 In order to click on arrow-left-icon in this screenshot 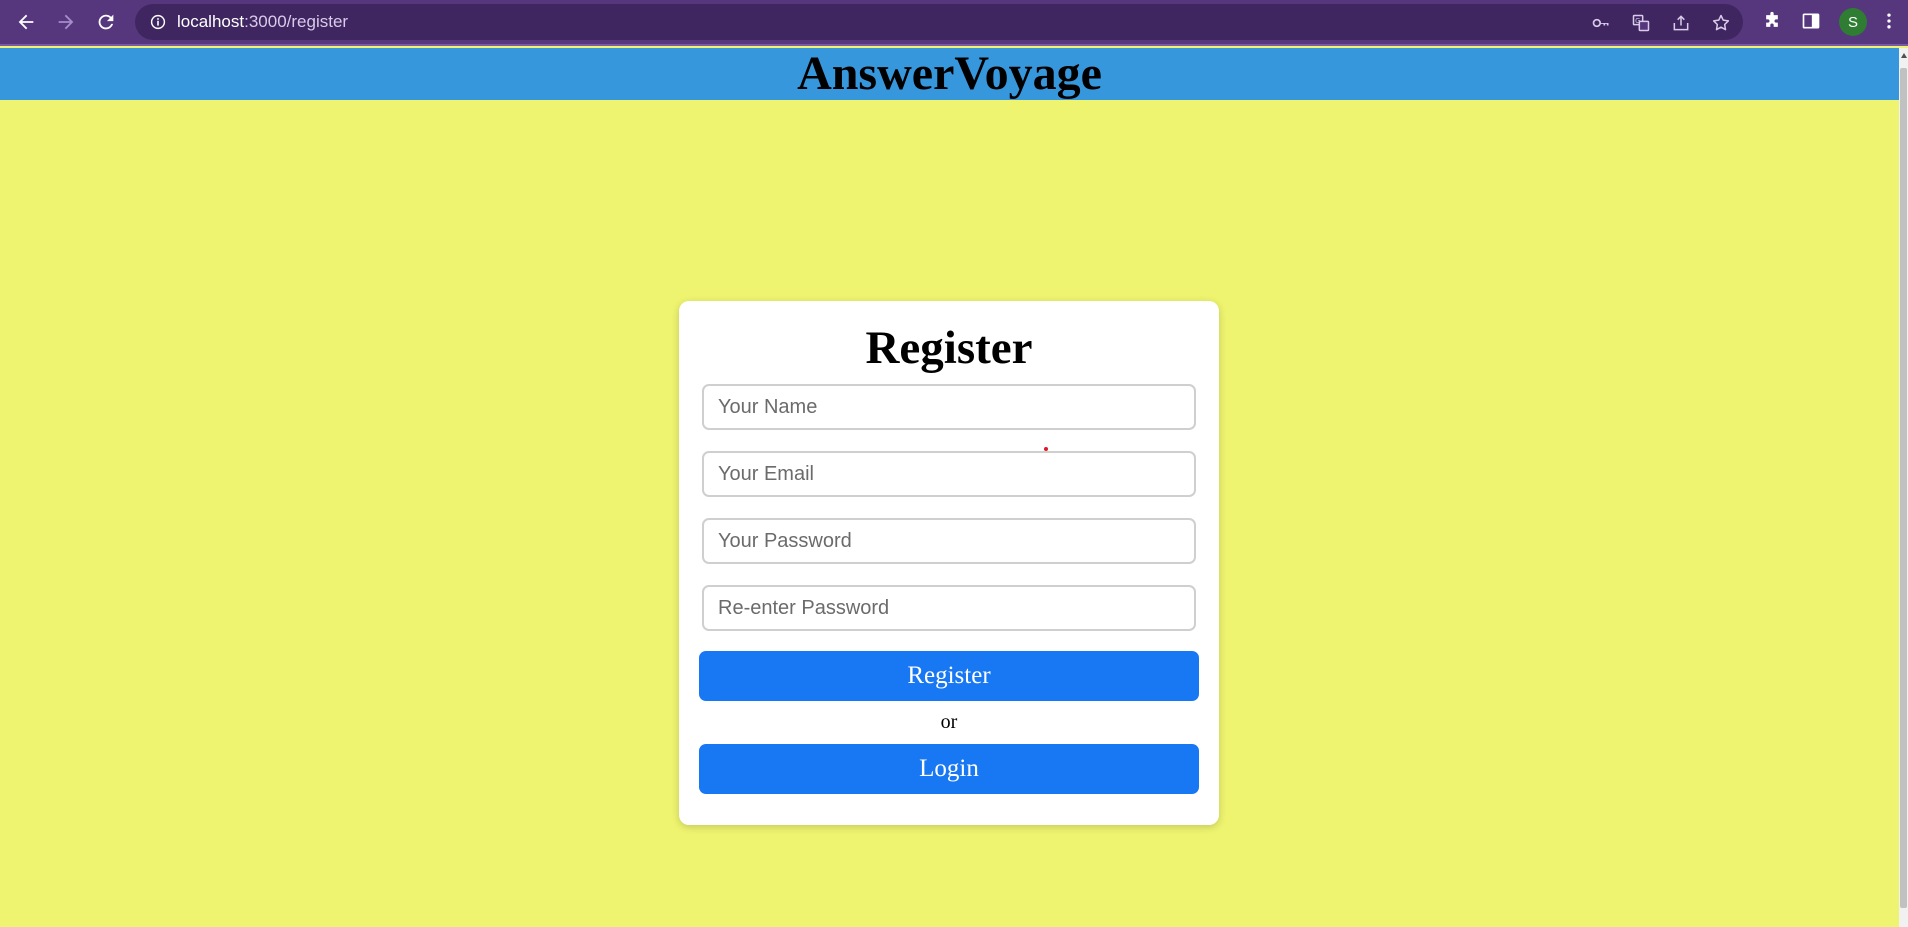, I will do `click(26, 22)`.